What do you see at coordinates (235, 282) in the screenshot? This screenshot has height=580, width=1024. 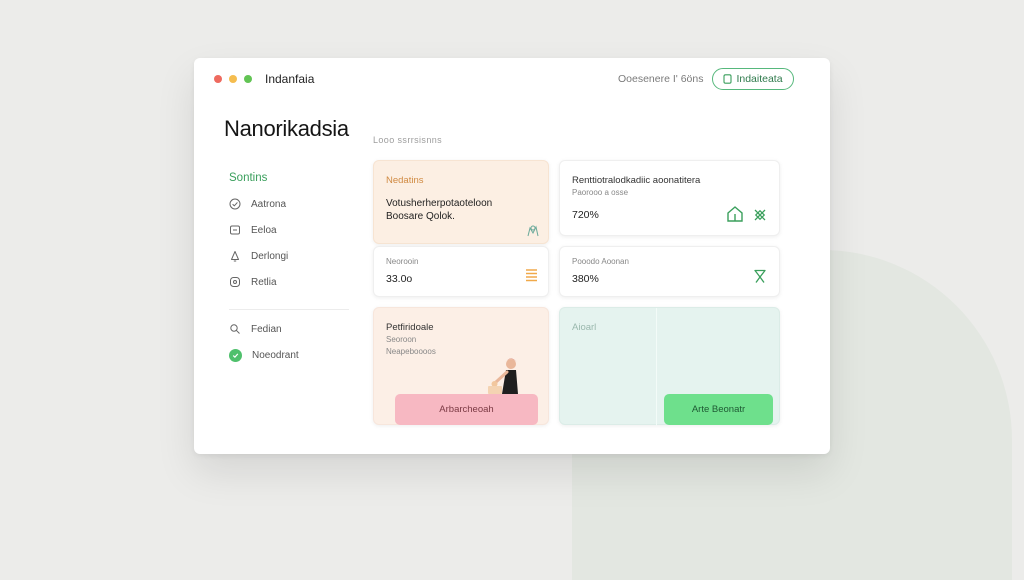 I see `badge-icon` at bounding box center [235, 282].